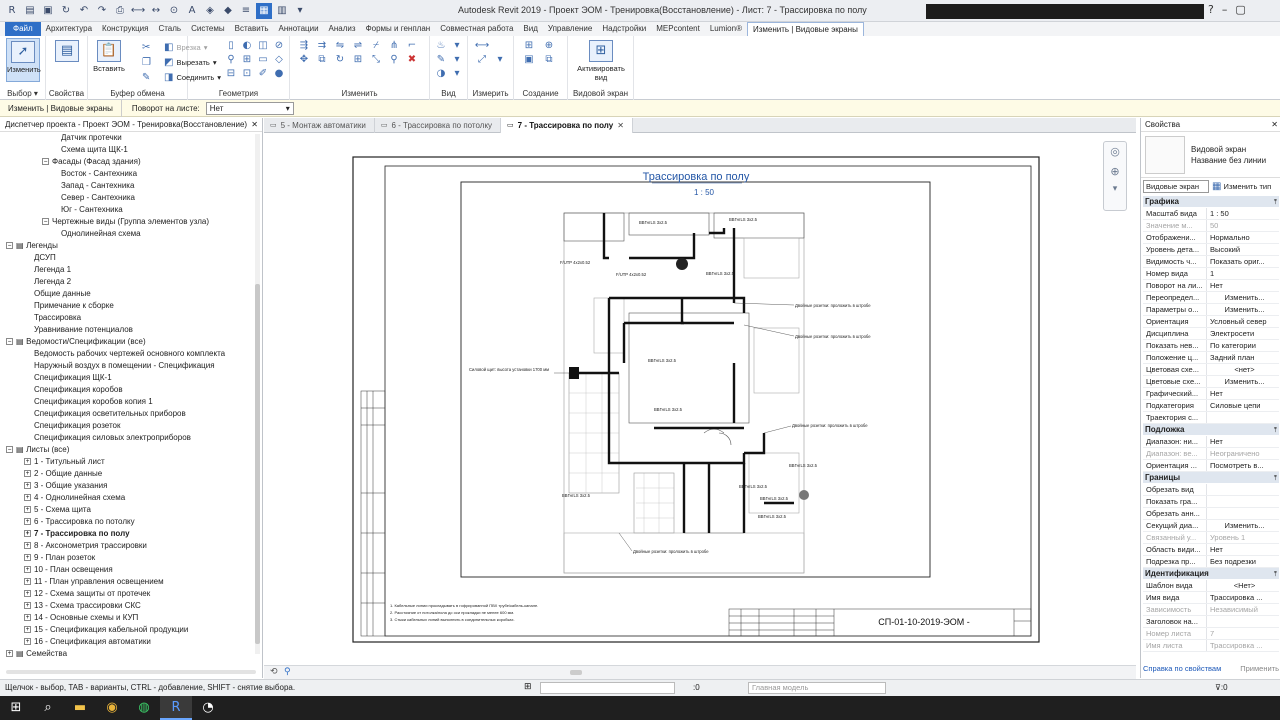  What do you see at coordinates (65, 486) in the screenshot?
I see `browser-item: +3 - Общие указания` at bounding box center [65, 486].